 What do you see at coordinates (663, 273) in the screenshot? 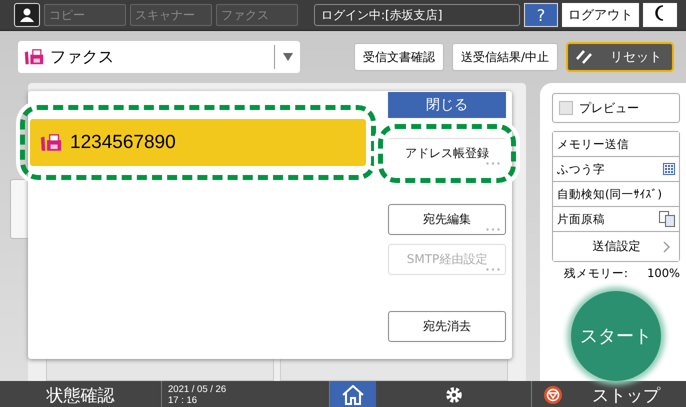
I see `memory-value: 100%` at bounding box center [663, 273].